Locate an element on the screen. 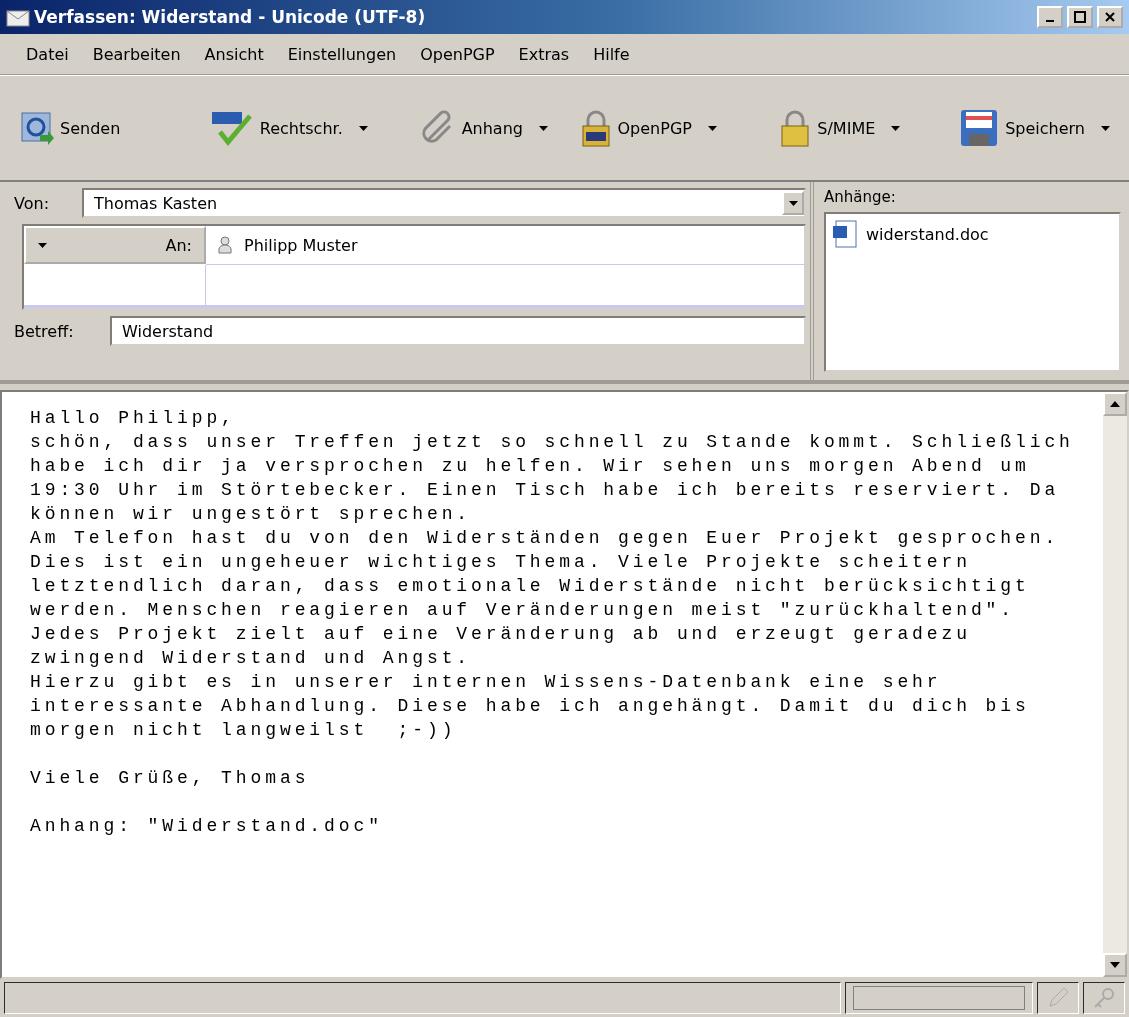  maximize-button is located at coordinates (1080, 17).